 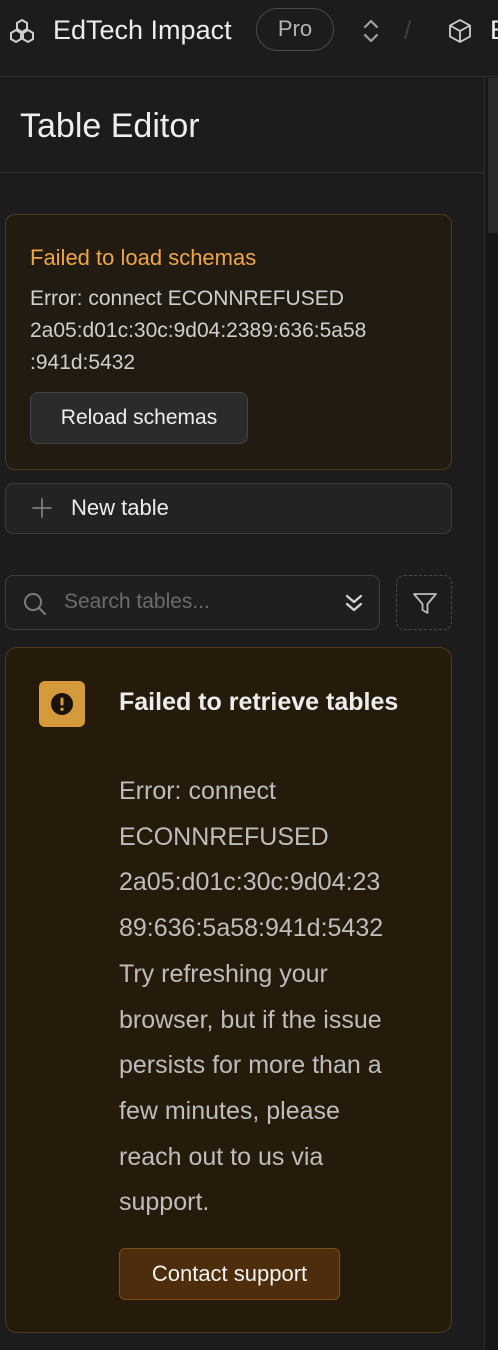 What do you see at coordinates (42, 508) in the screenshot?
I see `plus-icon` at bounding box center [42, 508].